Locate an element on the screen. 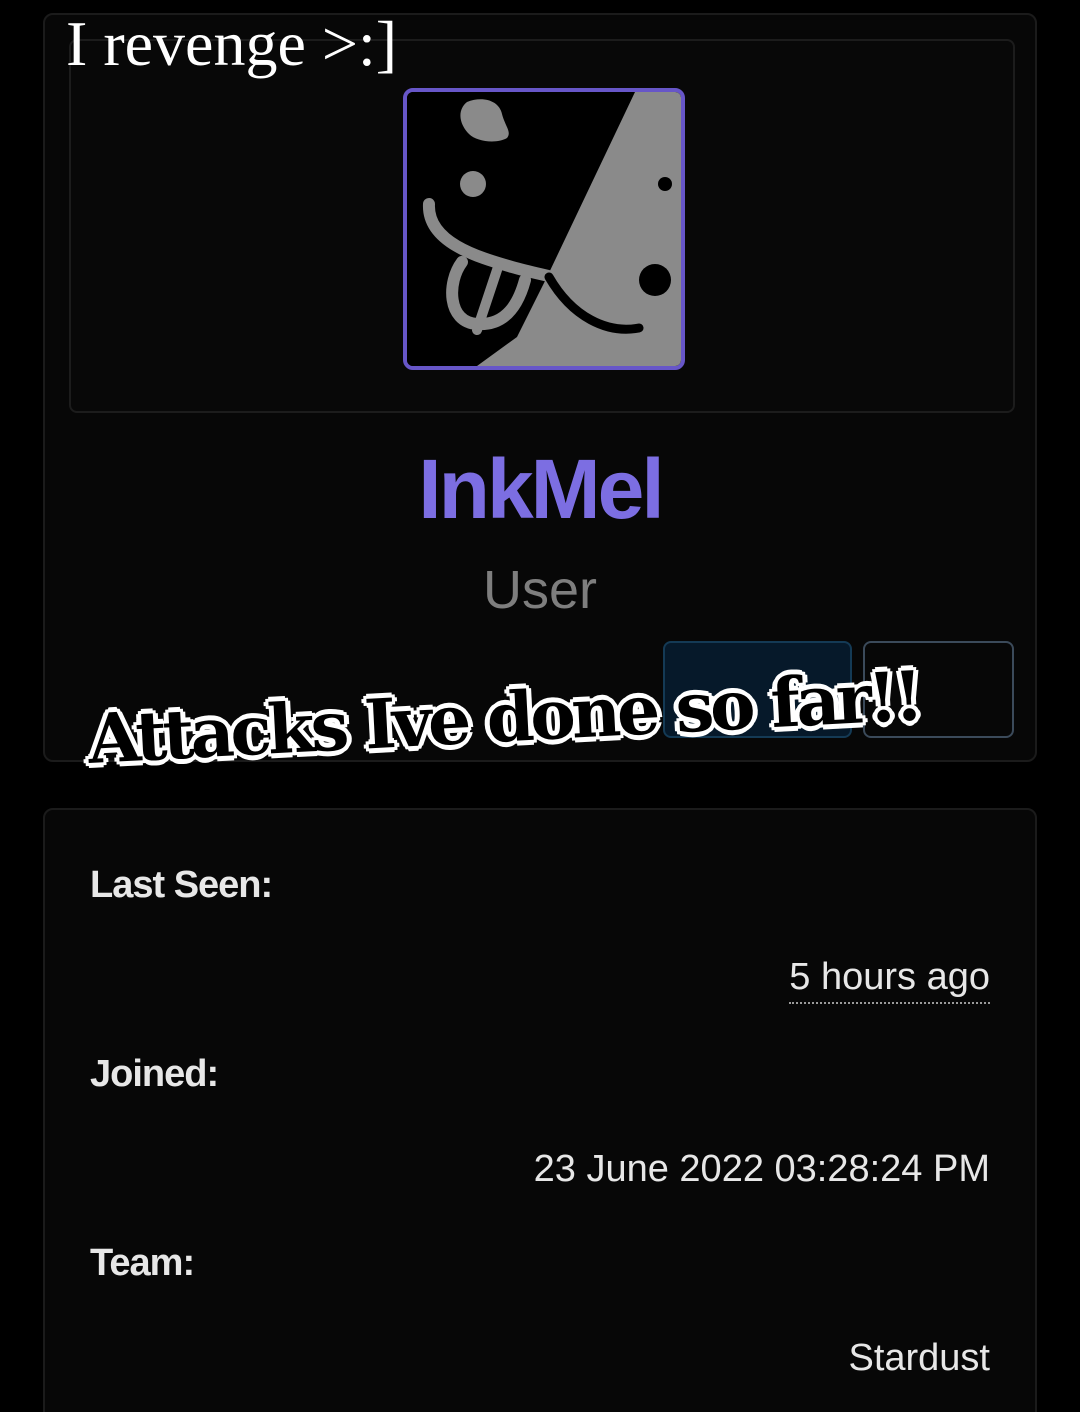 Image resolution: width=1080 pixels, height=1412 pixels. avatar is located at coordinates (544, 229).